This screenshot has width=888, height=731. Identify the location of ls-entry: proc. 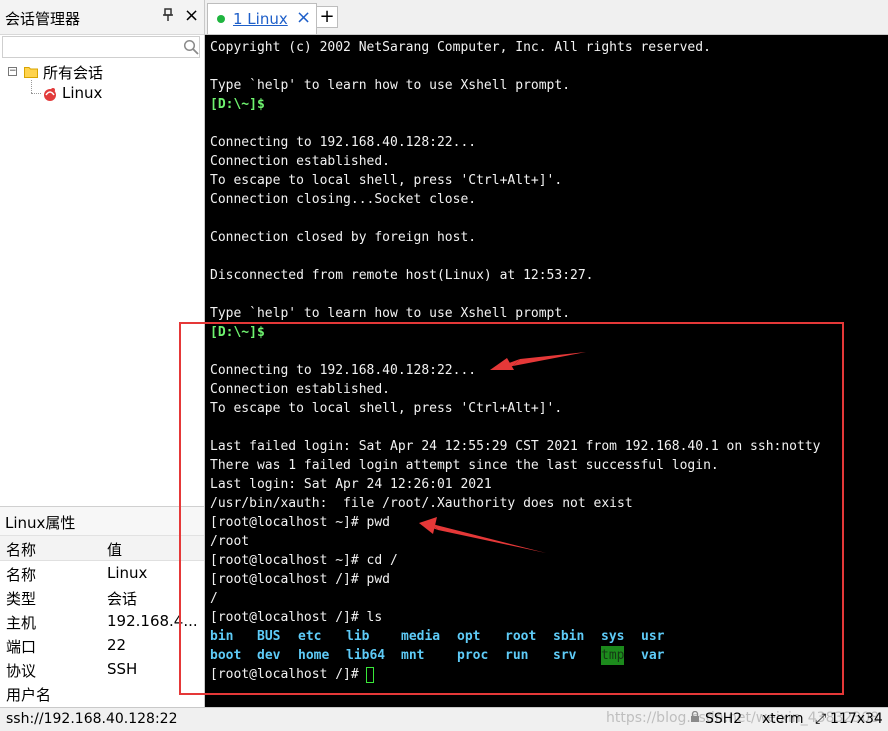
(473, 655).